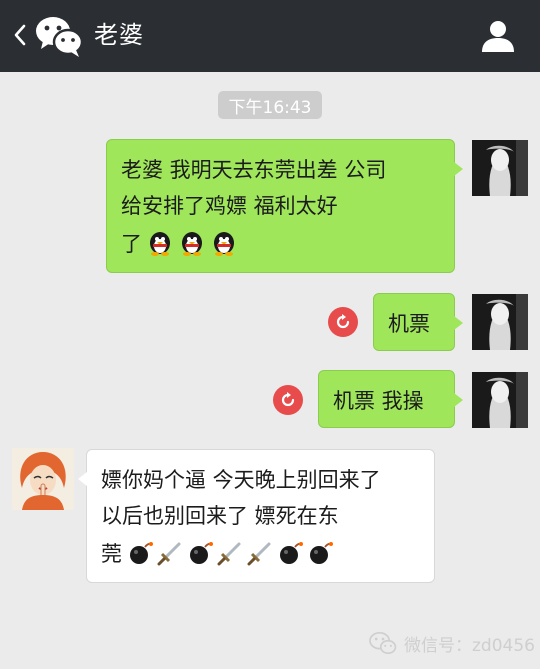 The height and width of the screenshot is (669, 540). I want to click on message-bubble-outgoing: 老婆 我明天去东莞出差 公司 给安排了鸡嫖 福利太好 了, so click(284, 206).